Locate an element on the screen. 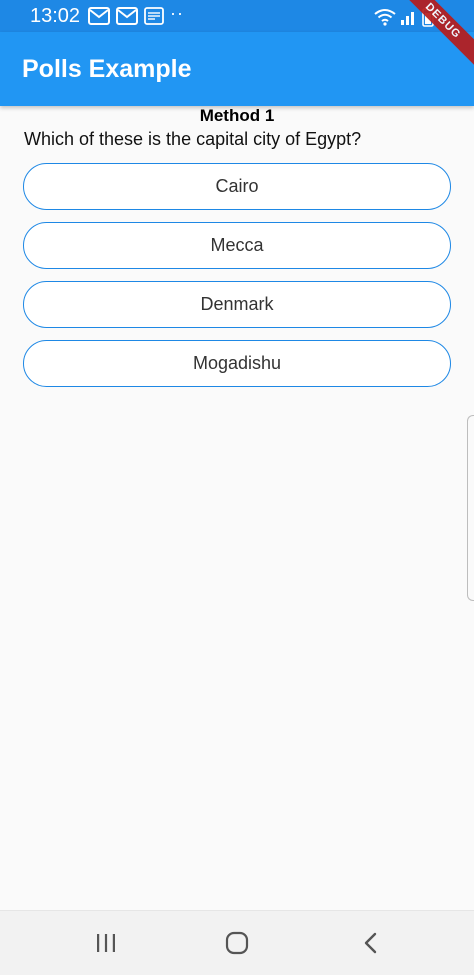  back-icon is located at coordinates (370, 943).